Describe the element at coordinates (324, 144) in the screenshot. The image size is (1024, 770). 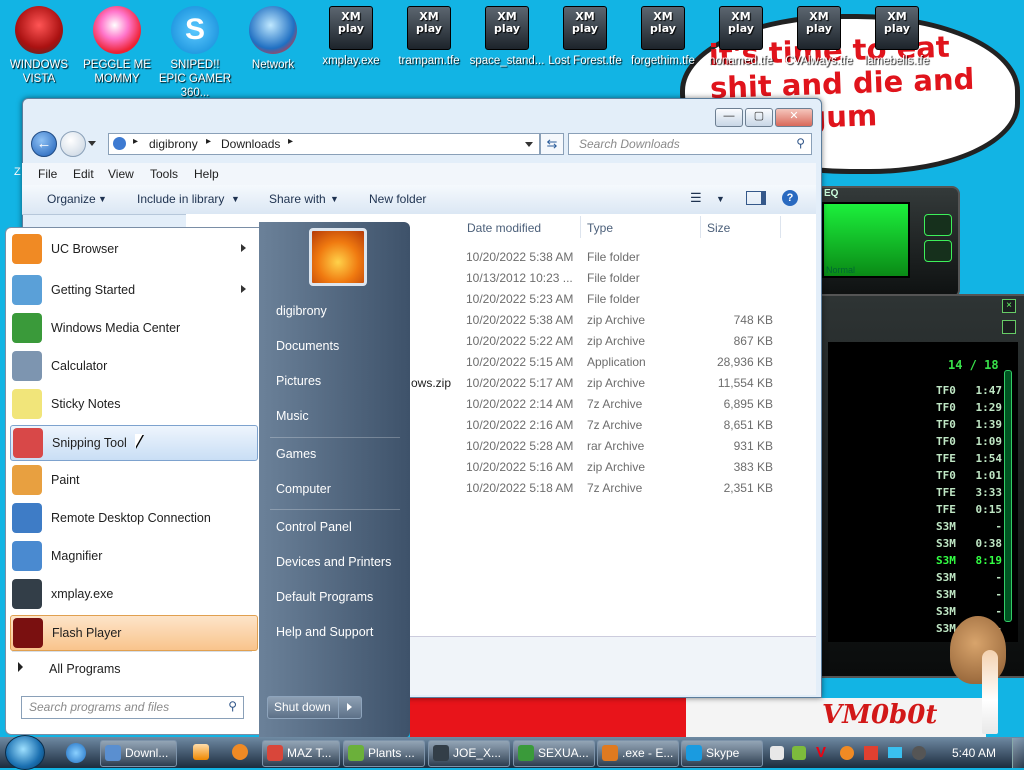
I see `address-bar: ▸ digibrony ▸ Downloads ▸` at that location.